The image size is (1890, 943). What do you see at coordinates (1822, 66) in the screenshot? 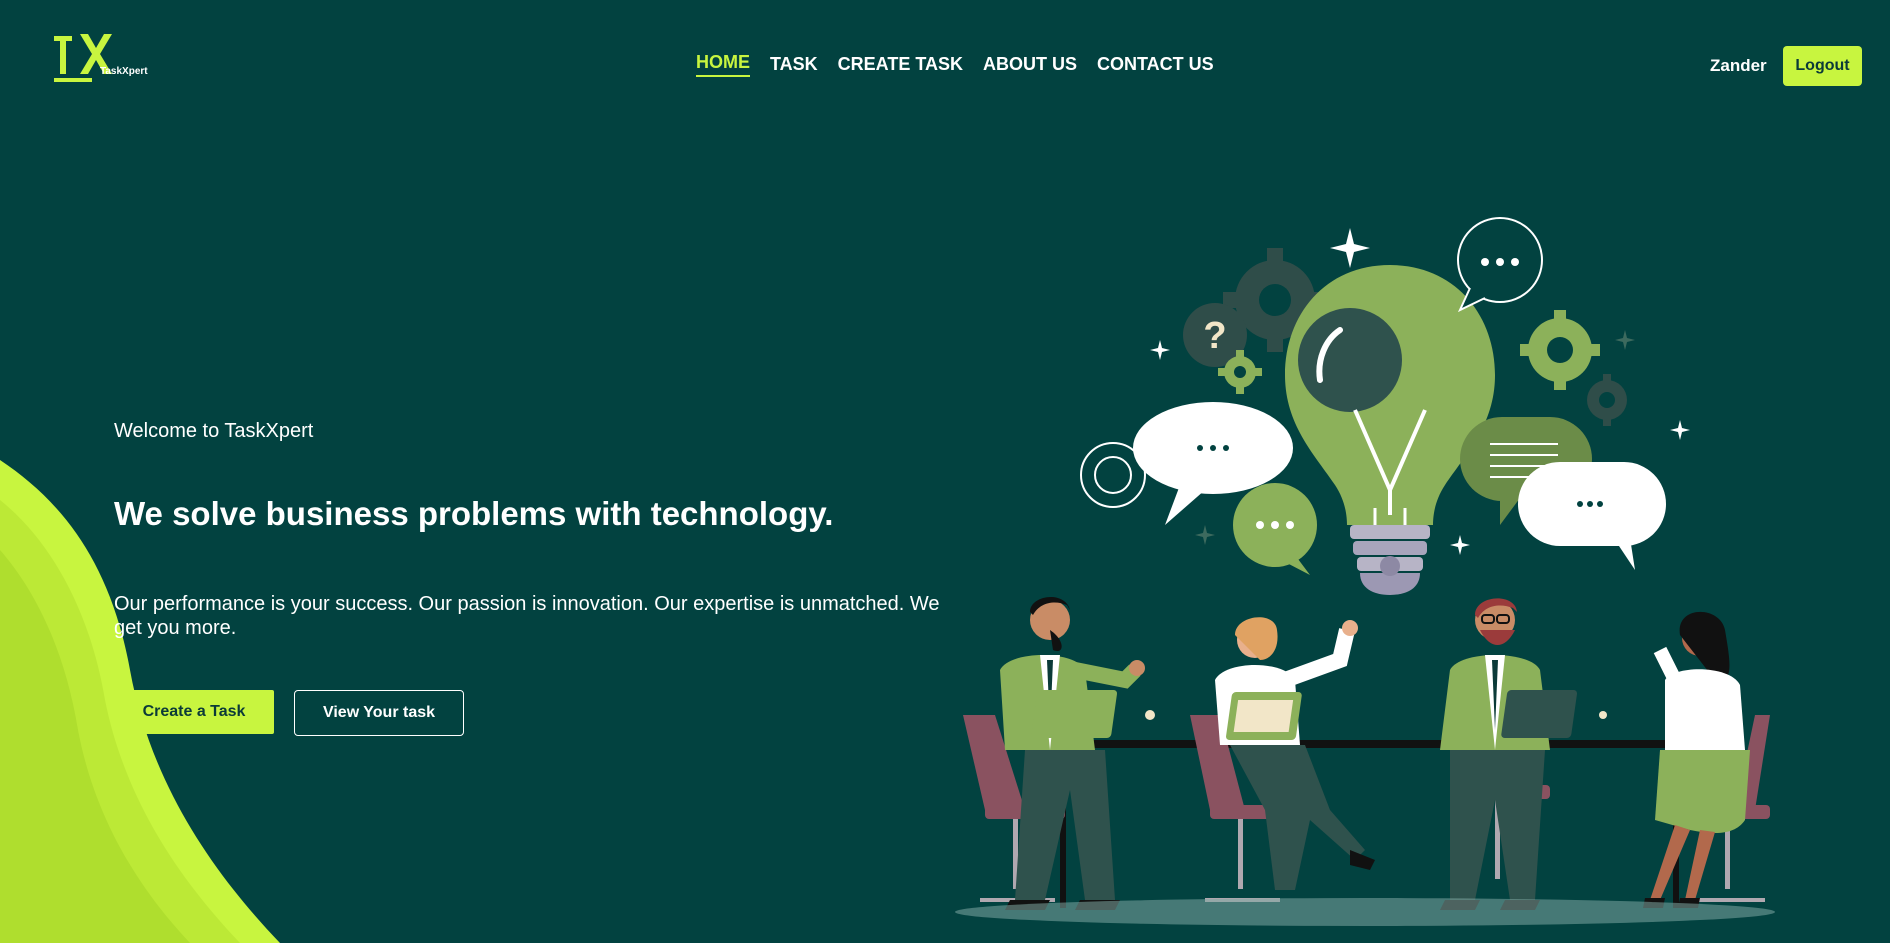
I see `logout-button: Logout` at bounding box center [1822, 66].